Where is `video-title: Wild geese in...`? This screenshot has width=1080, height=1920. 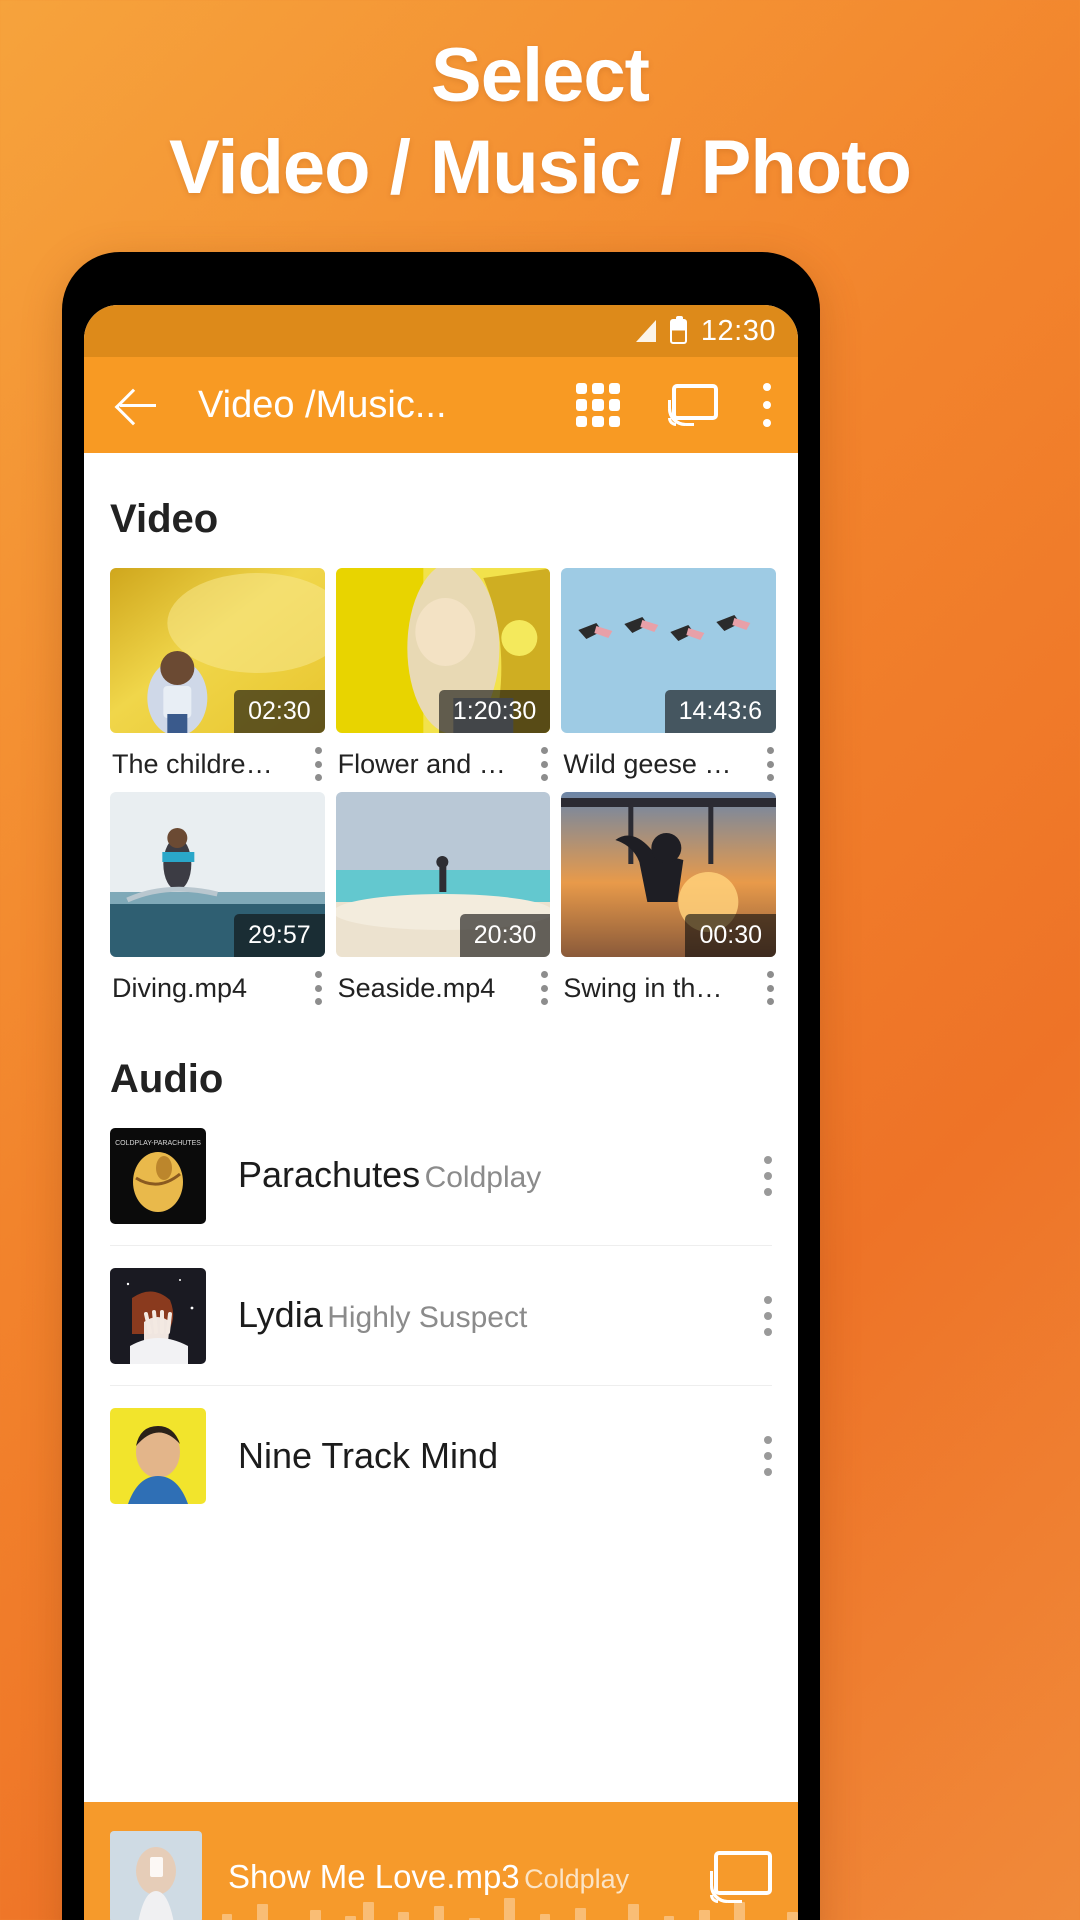 video-title: Wild geese in... is located at coordinates (648, 763).